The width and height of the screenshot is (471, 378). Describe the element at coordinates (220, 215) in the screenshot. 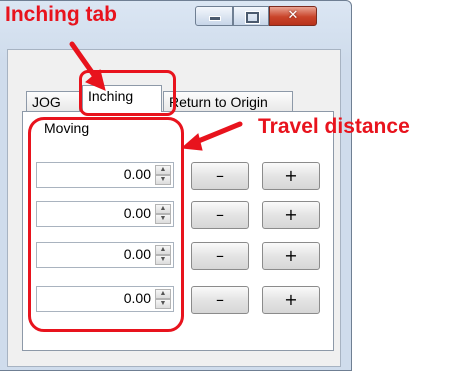

I see `decrease-button-2: –` at that location.